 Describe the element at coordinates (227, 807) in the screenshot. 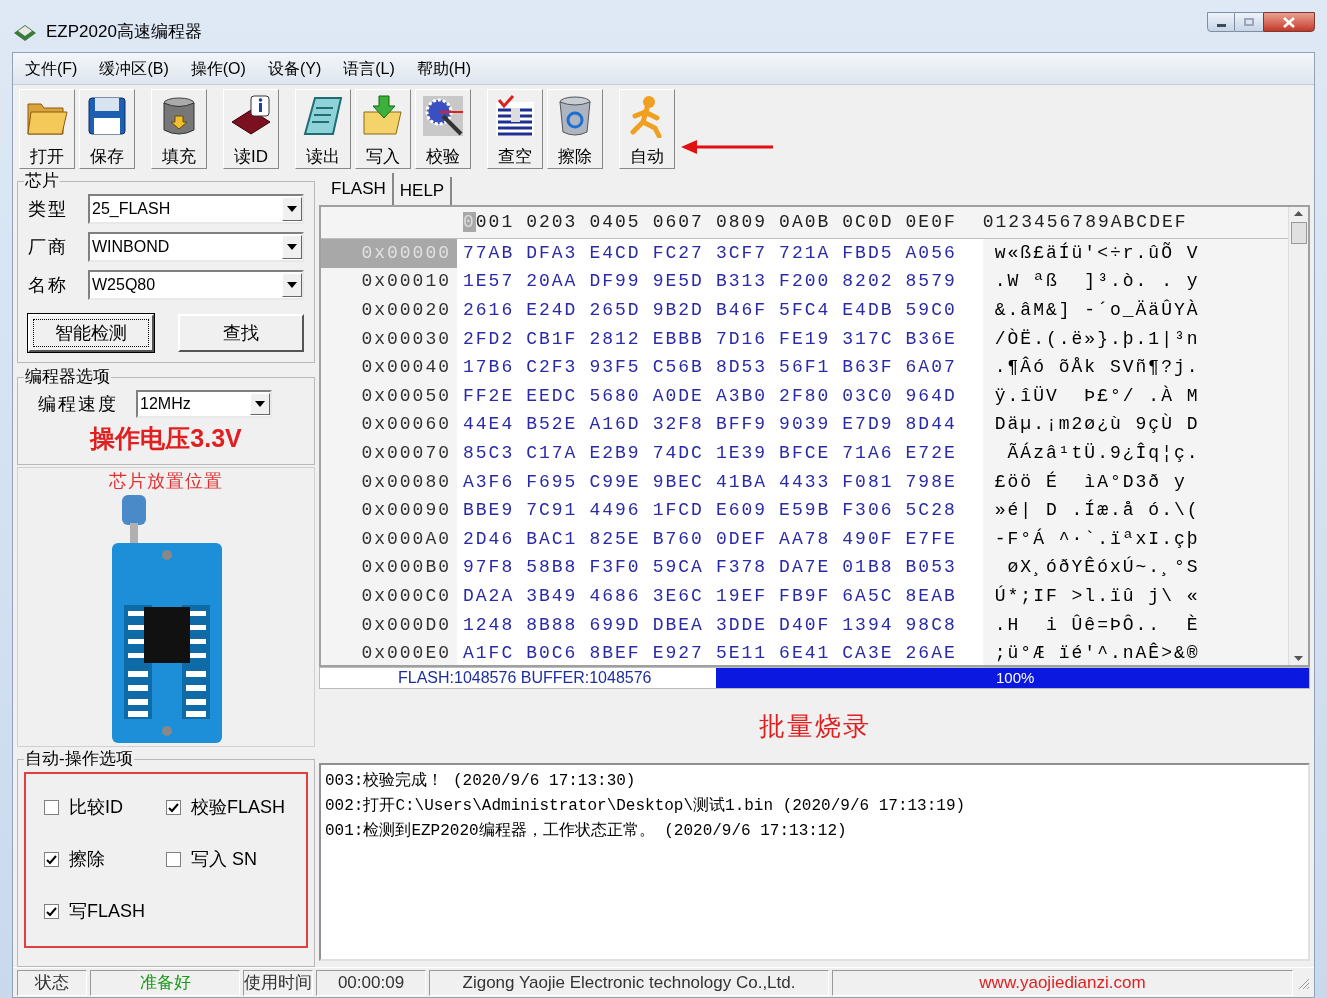

I see `option-checkbox: 校验FLASH` at that location.